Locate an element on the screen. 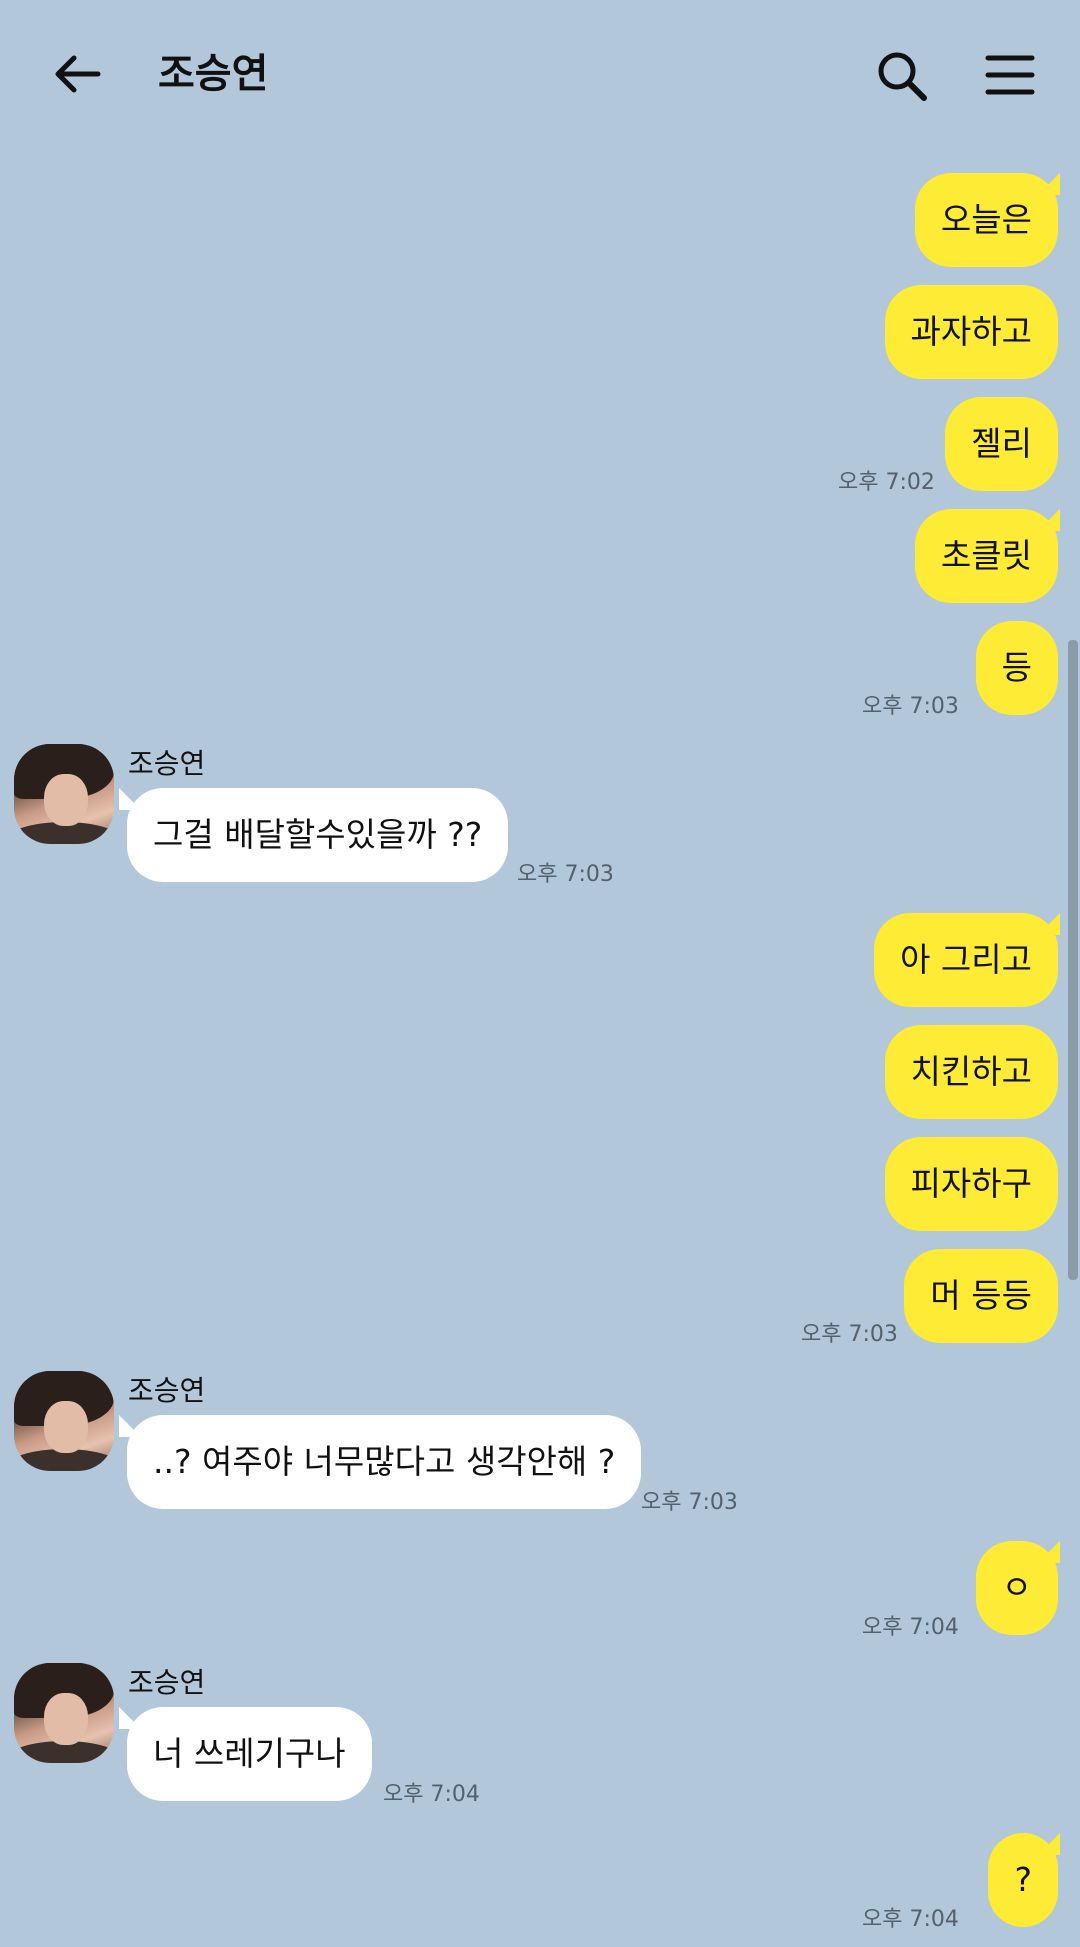 The image size is (1080, 1947). search-icon is located at coordinates (902, 76).